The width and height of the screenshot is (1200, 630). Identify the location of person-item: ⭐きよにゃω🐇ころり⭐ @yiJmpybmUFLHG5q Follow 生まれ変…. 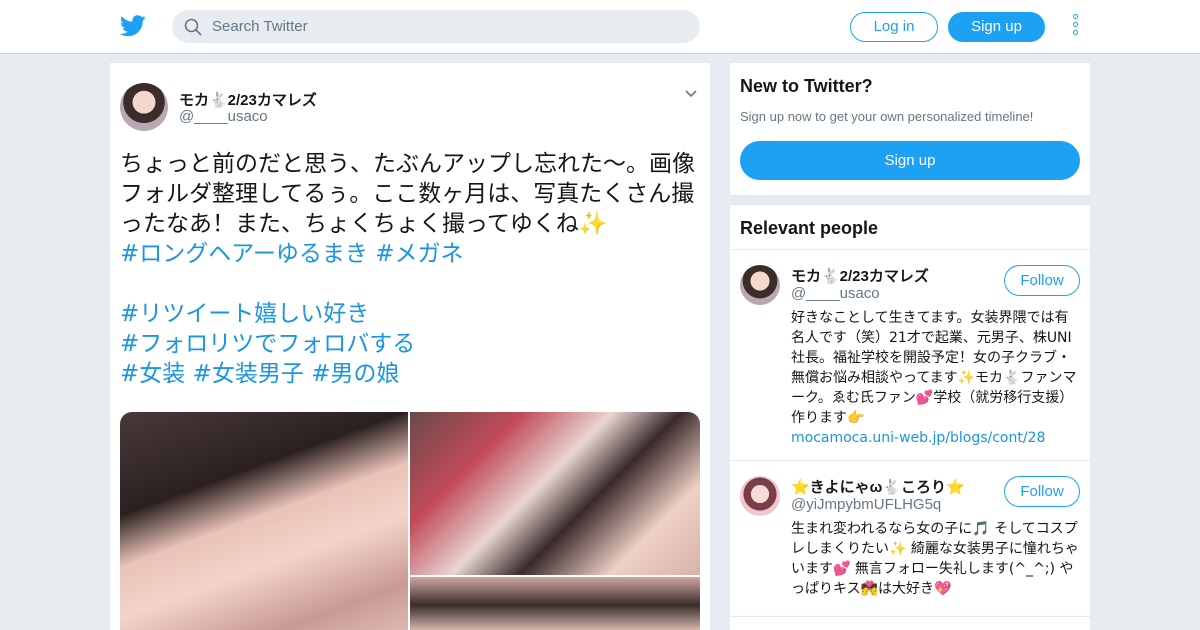
(910, 551).